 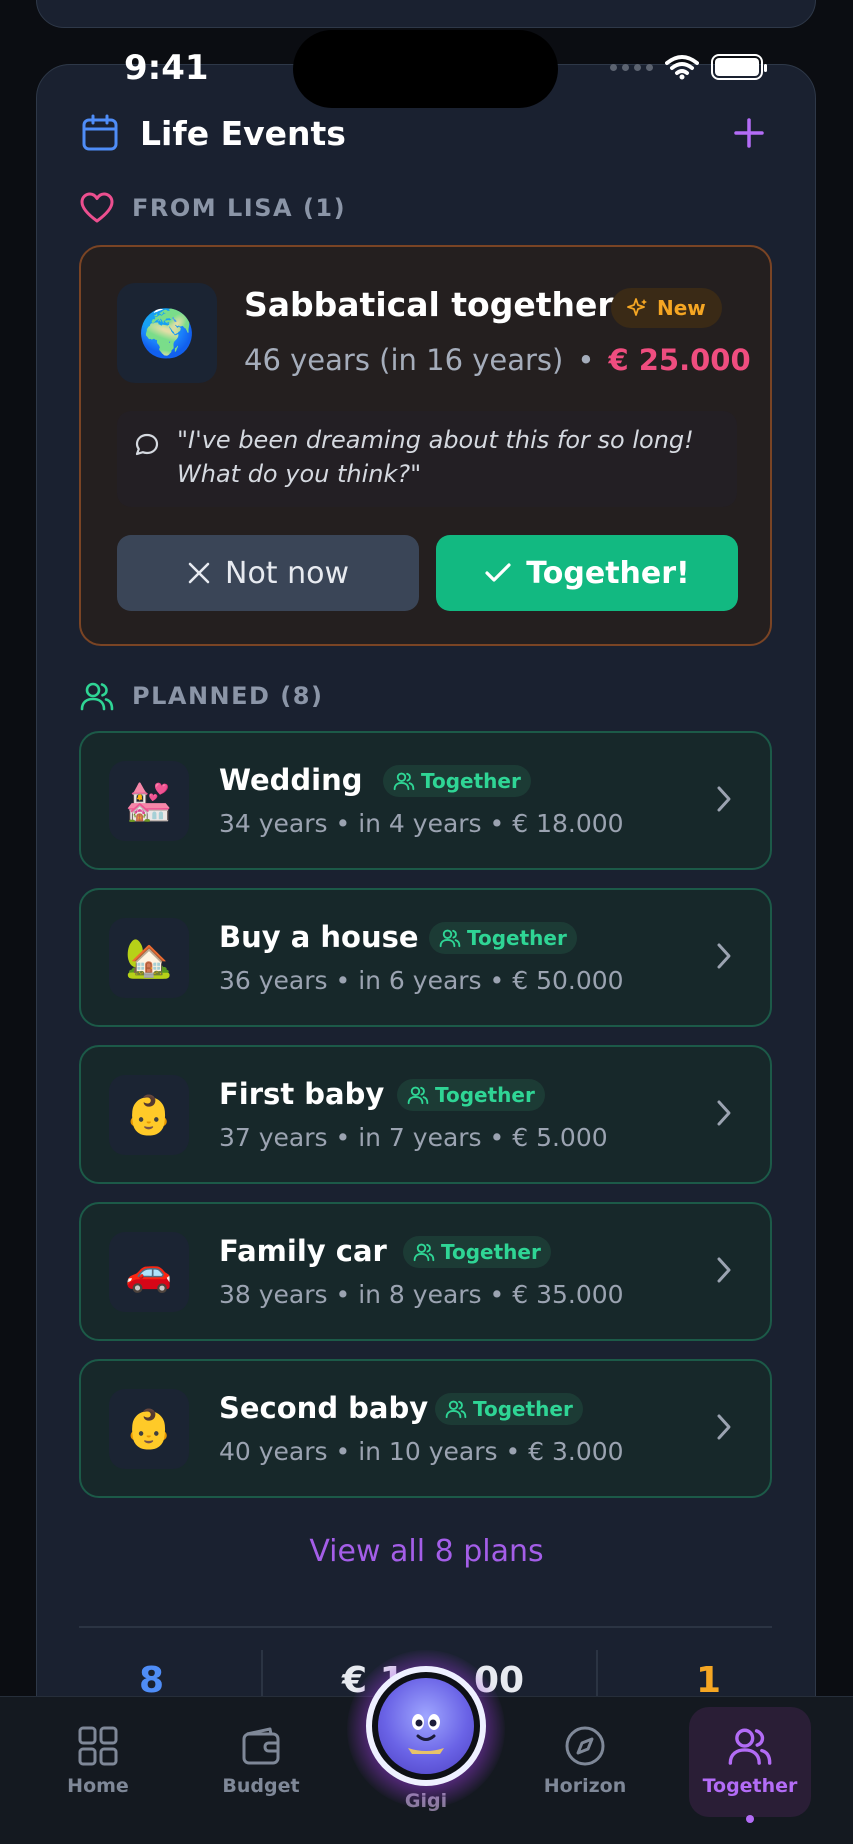 I want to click on plan-details: 38 years • in 8 years • € 35.000, so click(x=421, y=1294).